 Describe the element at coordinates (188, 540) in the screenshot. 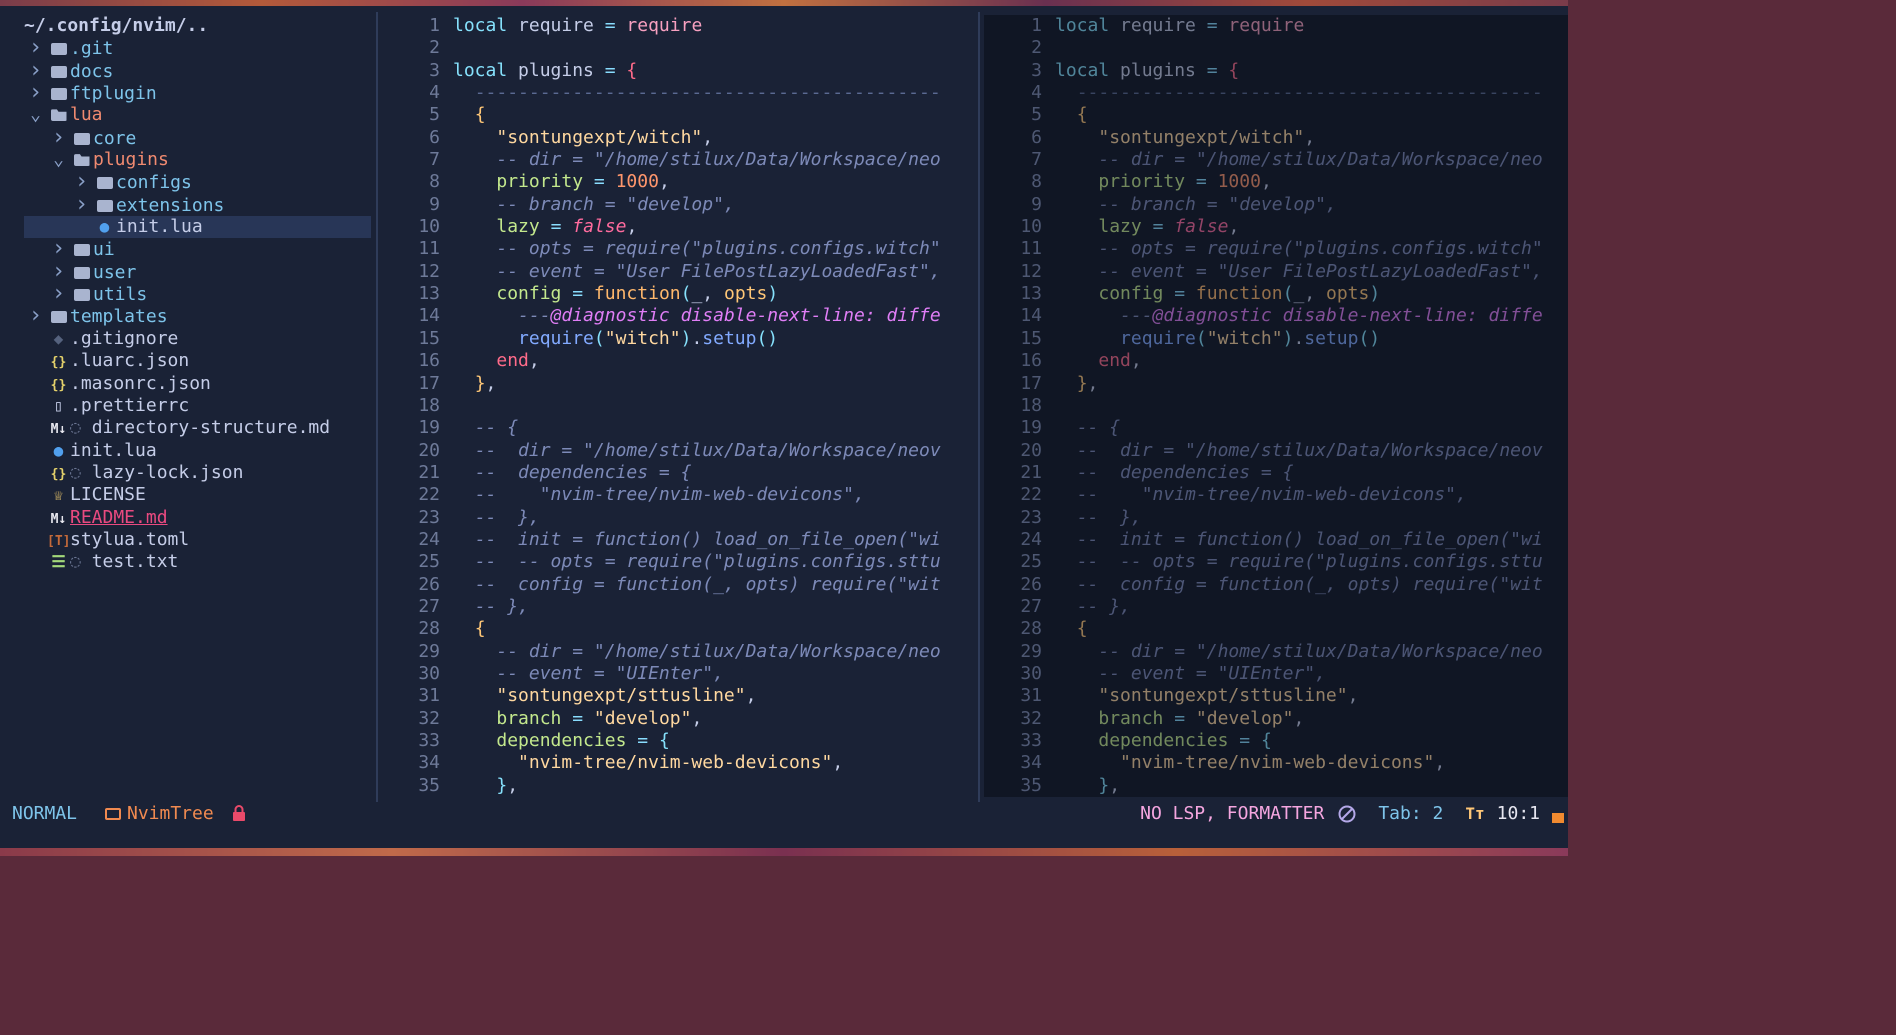

I see `tree-file: [T]stylua.toml` at that location.